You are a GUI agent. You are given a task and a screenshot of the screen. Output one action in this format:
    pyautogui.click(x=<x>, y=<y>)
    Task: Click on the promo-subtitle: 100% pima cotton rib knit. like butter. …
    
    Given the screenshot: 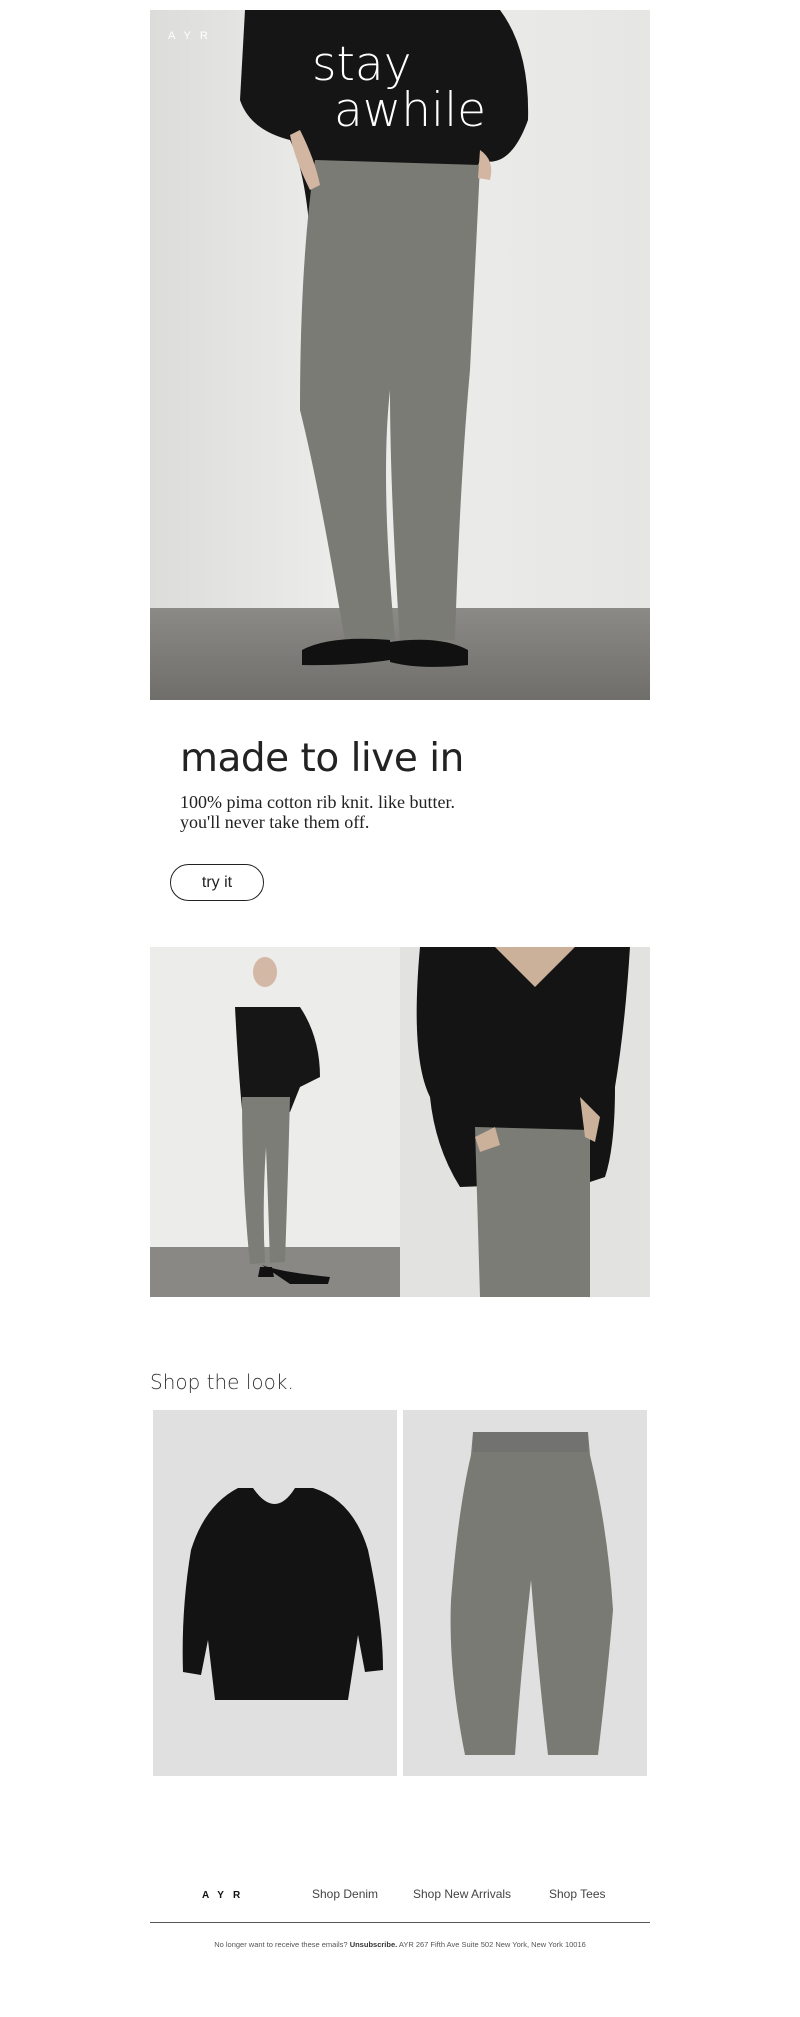 What is the action you would take?
    pyautogui.click(x=317, y=812)
    